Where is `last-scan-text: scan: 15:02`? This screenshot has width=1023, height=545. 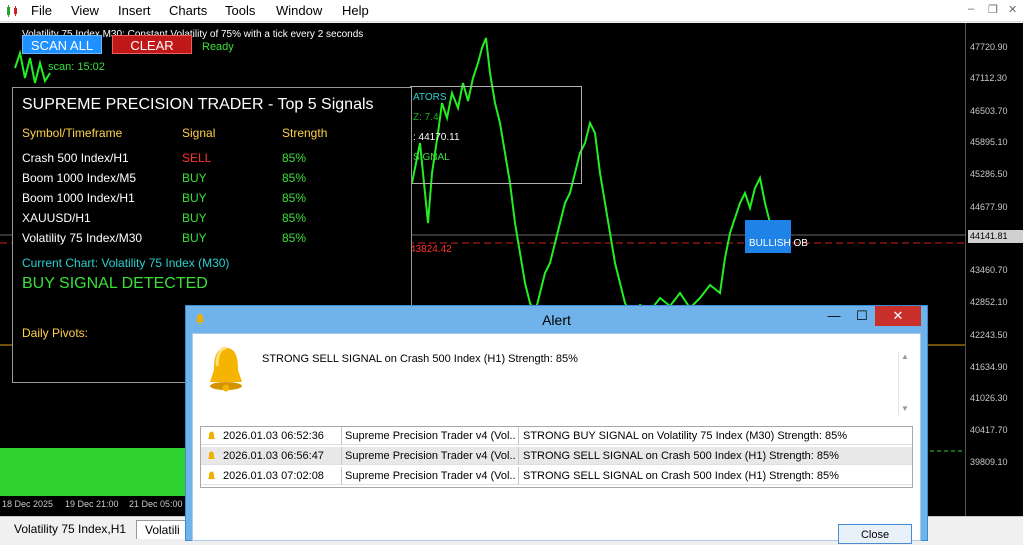 last-scan-text: scan: 15:02 is located at coordinates (76, 67).